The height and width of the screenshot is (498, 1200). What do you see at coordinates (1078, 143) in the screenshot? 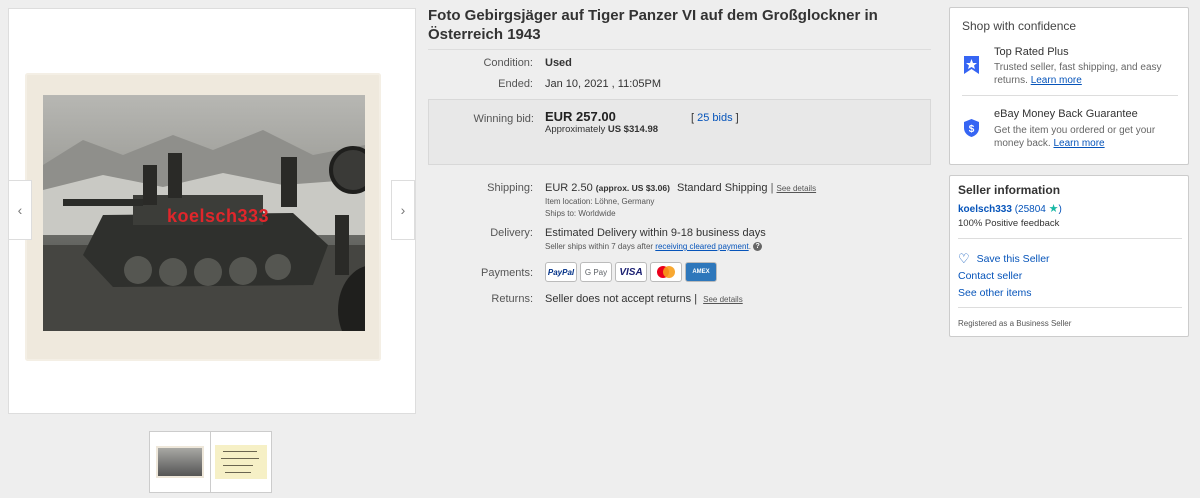
I see `money-back-learn-more: Learn more` at bounding box center [1078, 143].